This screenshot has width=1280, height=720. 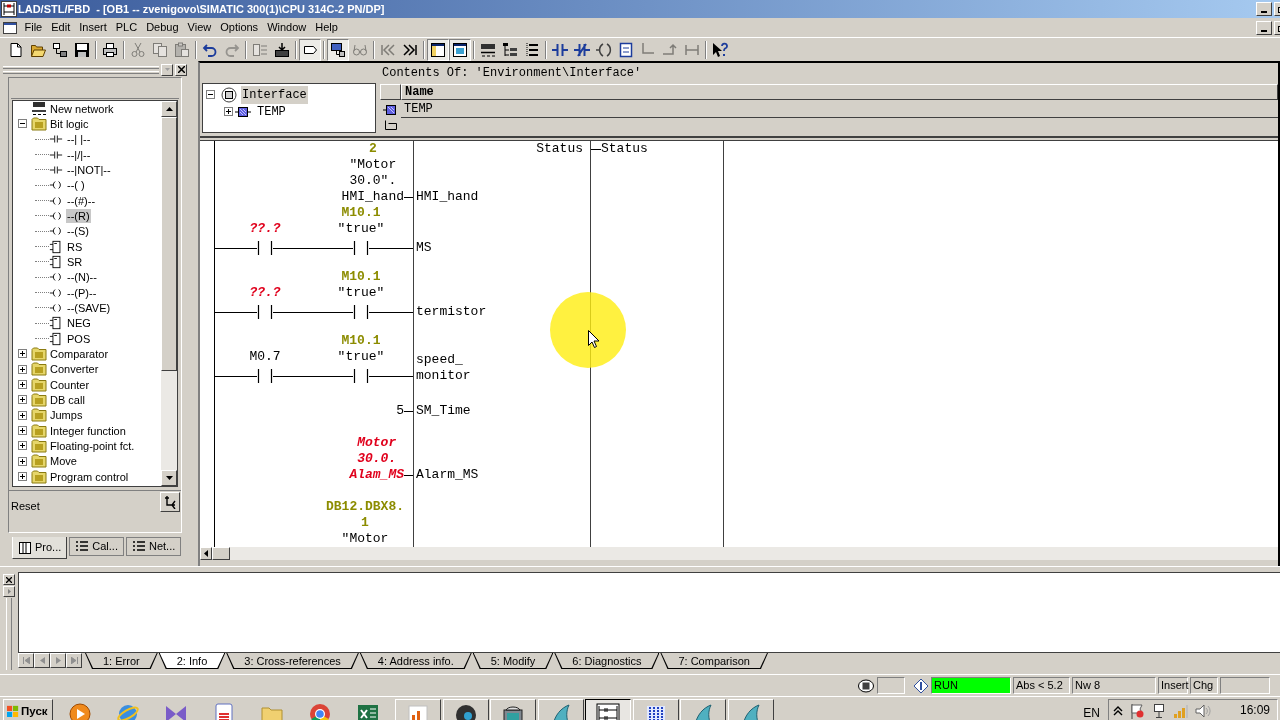 What do you see at coordinates (75, 246) in the screenshot?
I see `tree-item: RS` at bounding box center [75, 246].